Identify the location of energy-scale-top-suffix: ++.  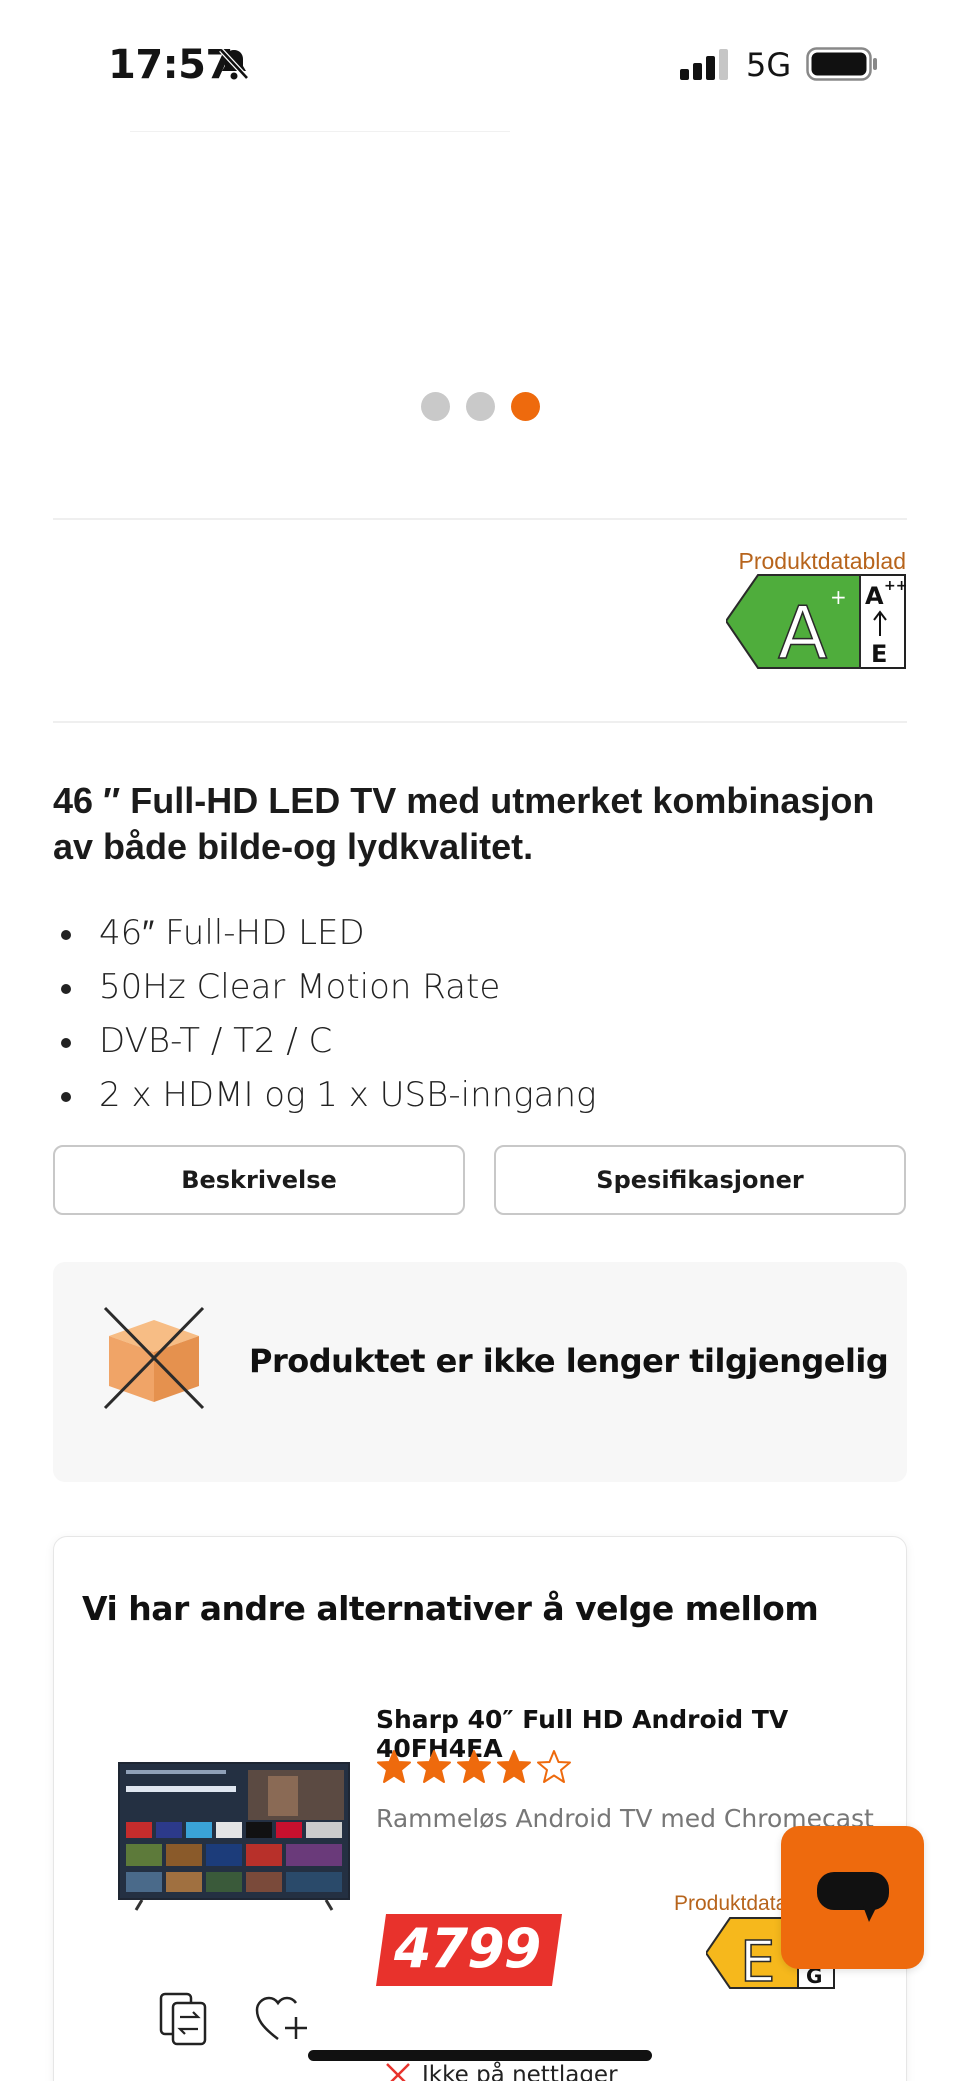
(895, 586).